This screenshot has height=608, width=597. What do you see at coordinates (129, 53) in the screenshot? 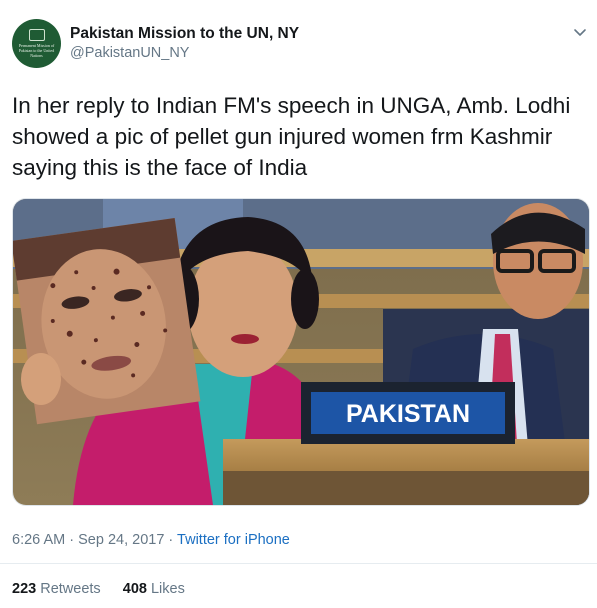
I see `account-handle: @PakistanUN_NY` at bounding box center [129, 53].